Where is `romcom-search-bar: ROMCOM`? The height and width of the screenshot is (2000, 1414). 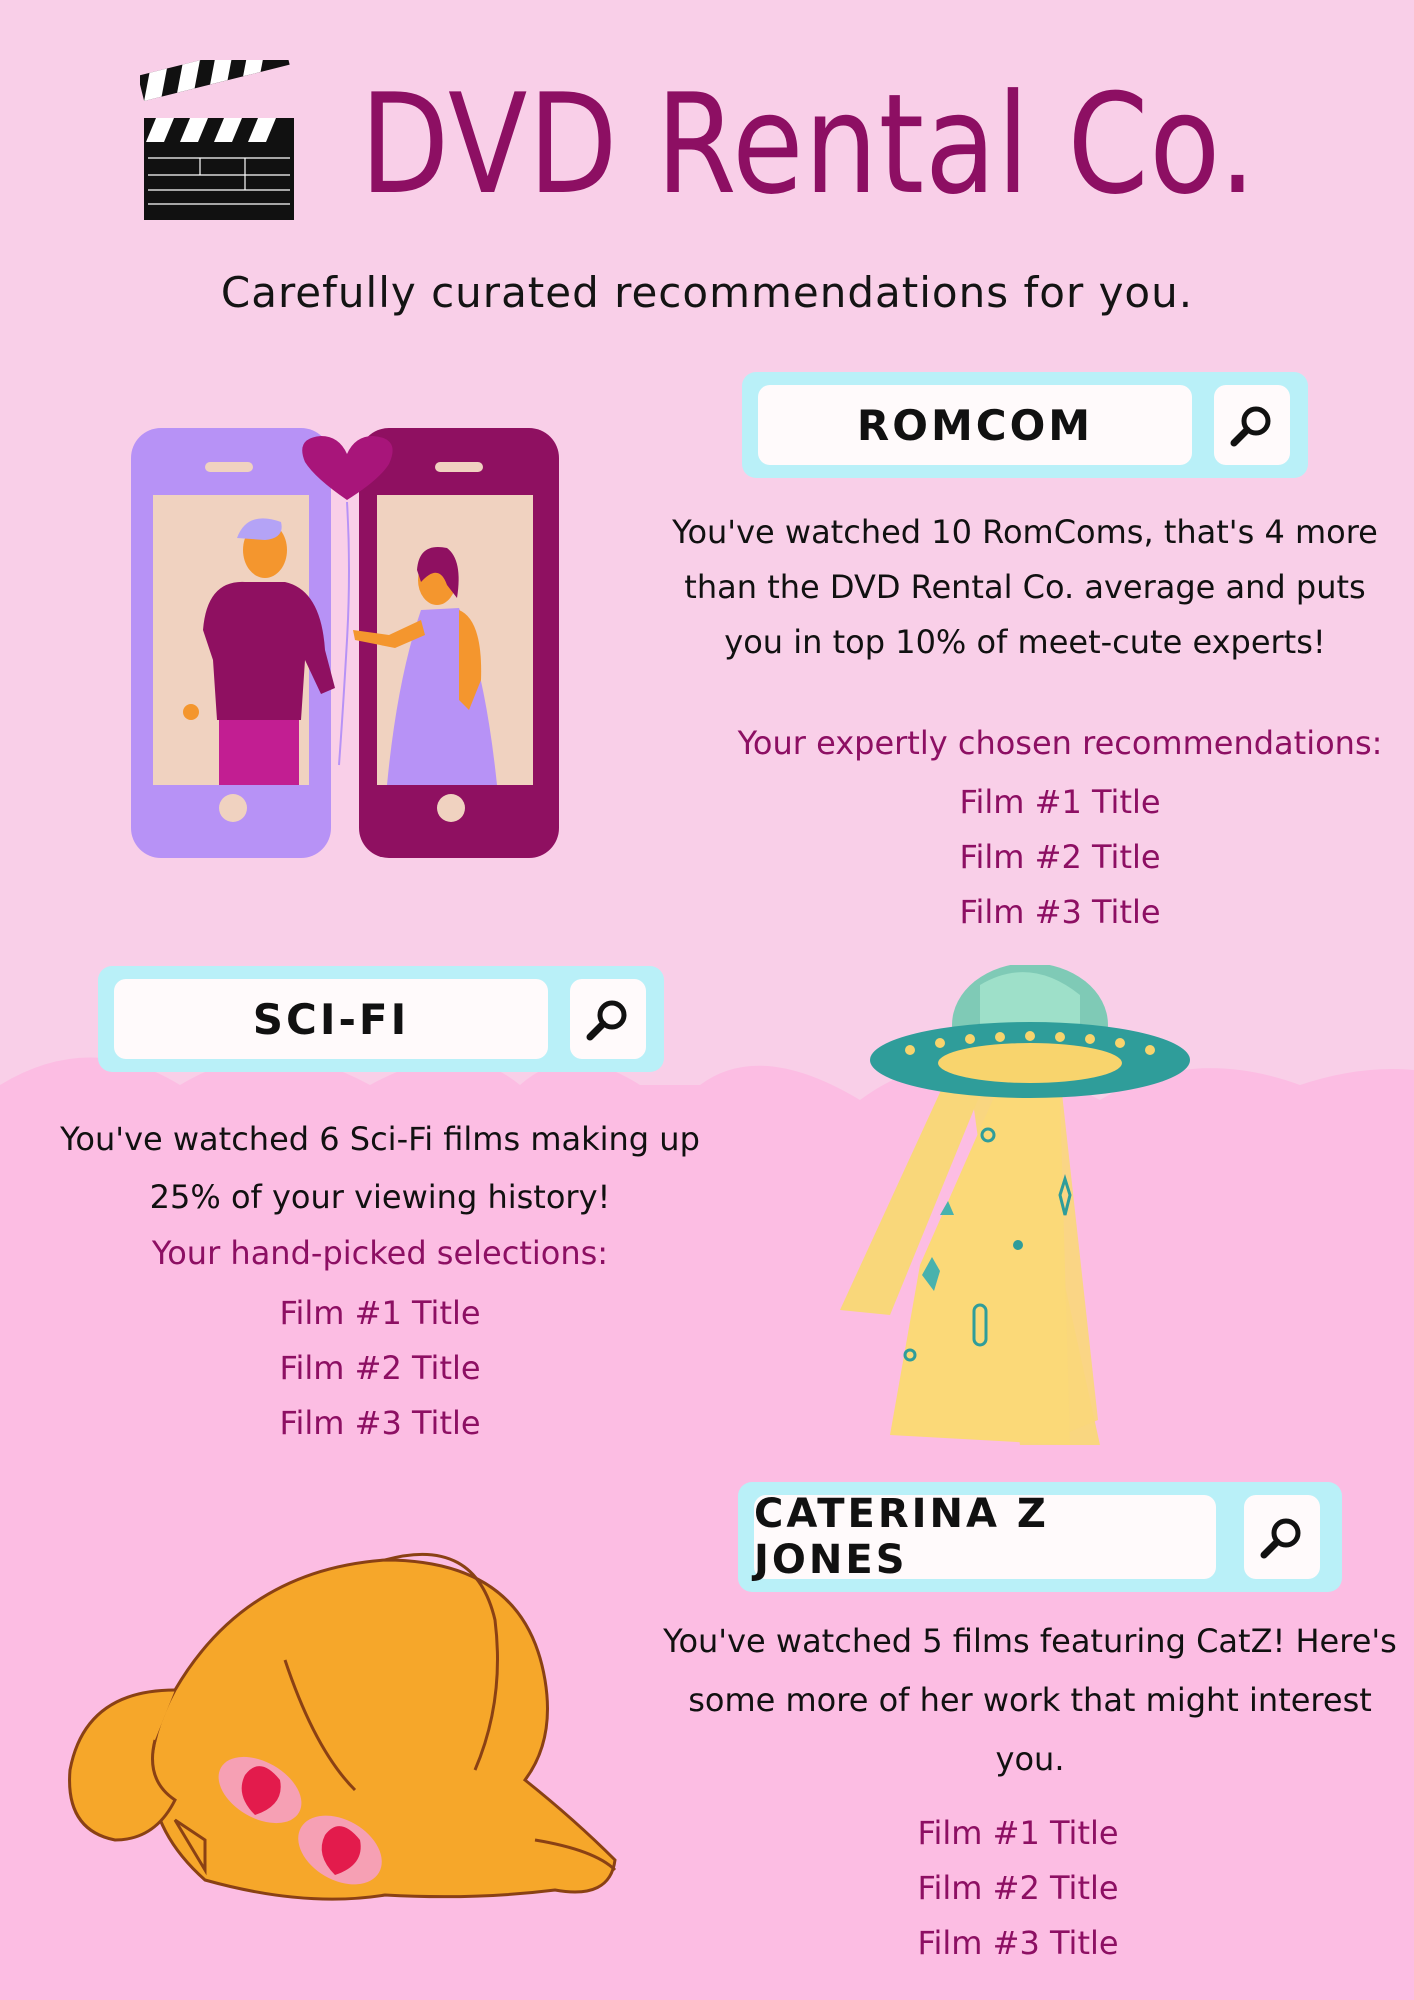
romcom-search-bar: ROMCOM is located at coordinates (1025, 425).